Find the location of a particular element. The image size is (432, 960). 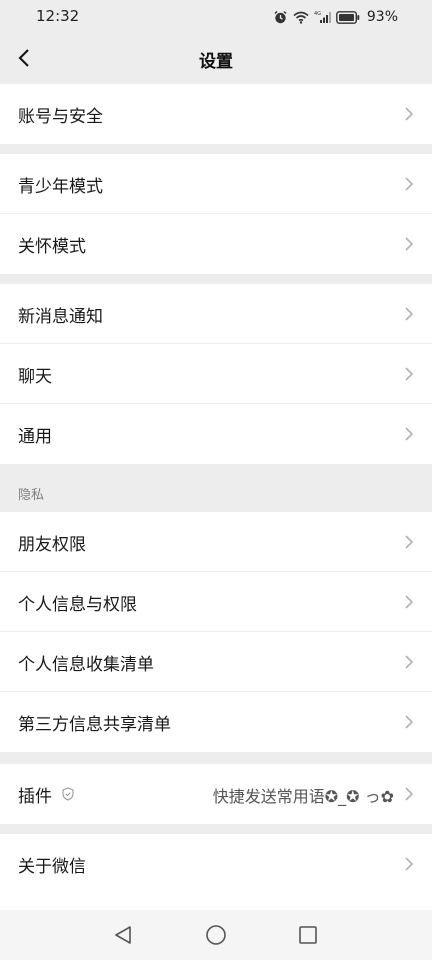

settings-item-label: 青少年模式 is located at coordinates (60, 187).